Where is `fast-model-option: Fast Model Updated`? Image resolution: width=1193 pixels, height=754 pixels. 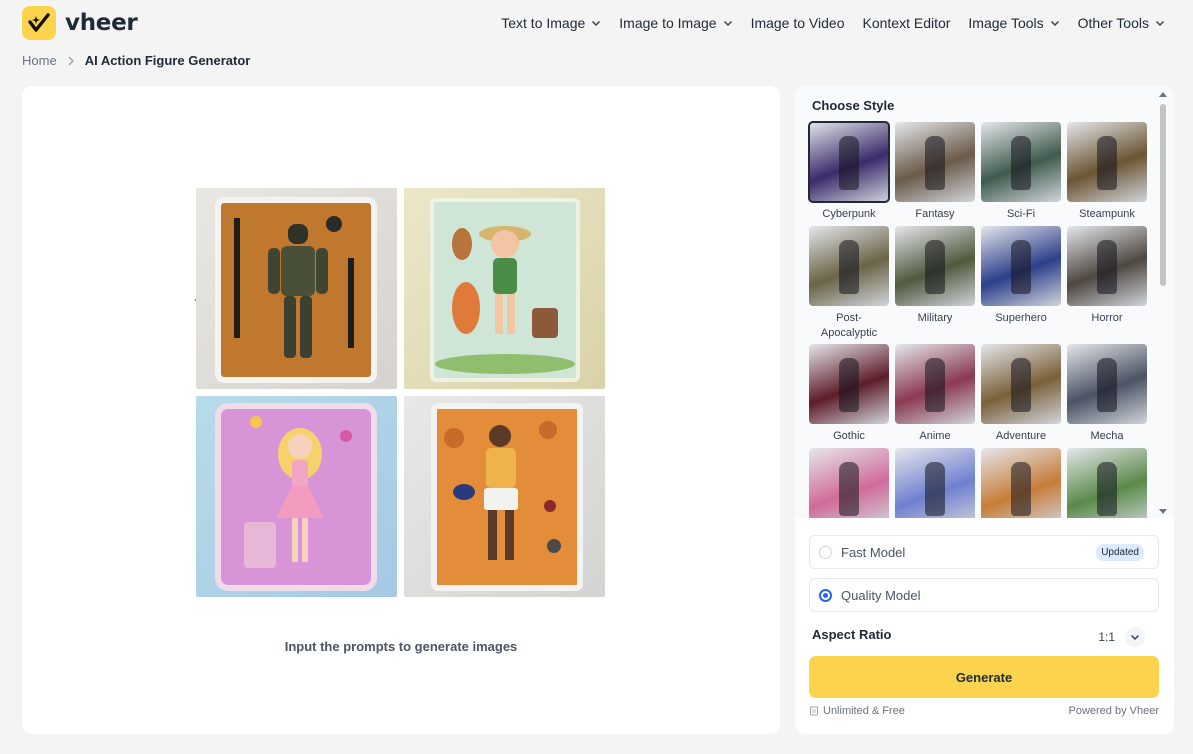
fast-model-option: Fast Model Updated is located at coordinates (984, 552).